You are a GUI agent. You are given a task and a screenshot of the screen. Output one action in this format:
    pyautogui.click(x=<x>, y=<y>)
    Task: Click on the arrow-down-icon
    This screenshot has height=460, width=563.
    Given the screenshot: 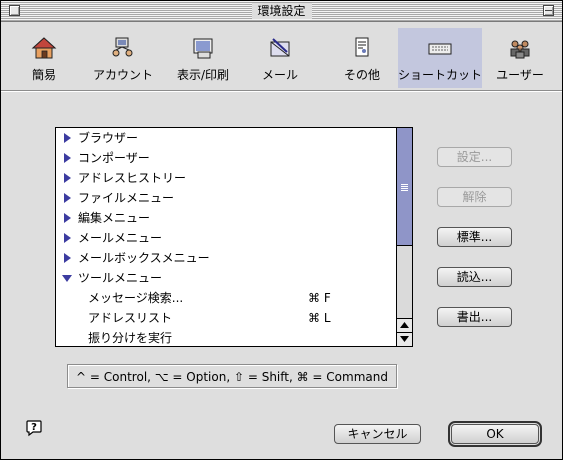 What is the action you would take?
    pyautogui.click(x=404, y=339)
    